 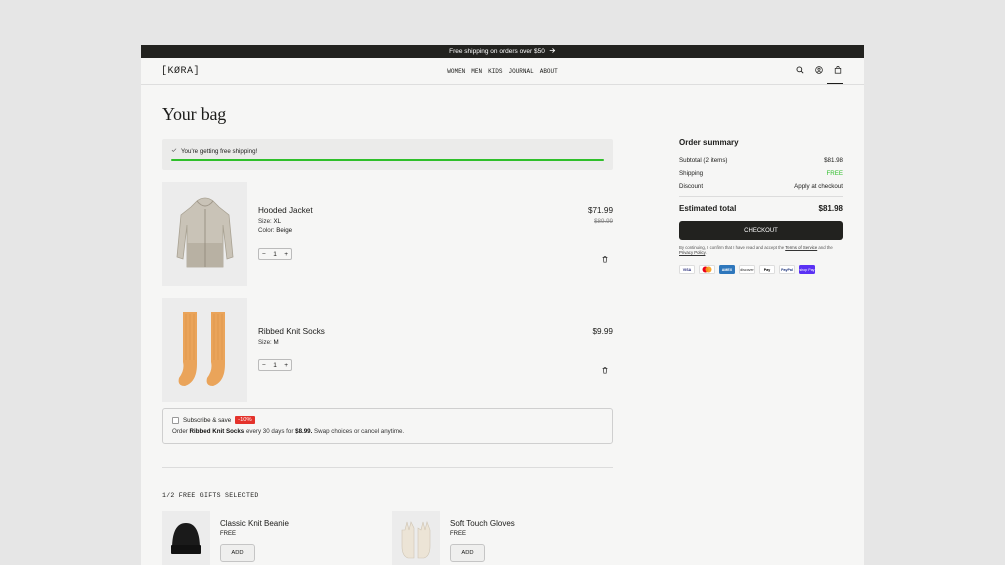 I want to click on site-header: [KØRA] WOMEN MEN KIDS JOURNAL ABOUT, so click(x=502, y=71).